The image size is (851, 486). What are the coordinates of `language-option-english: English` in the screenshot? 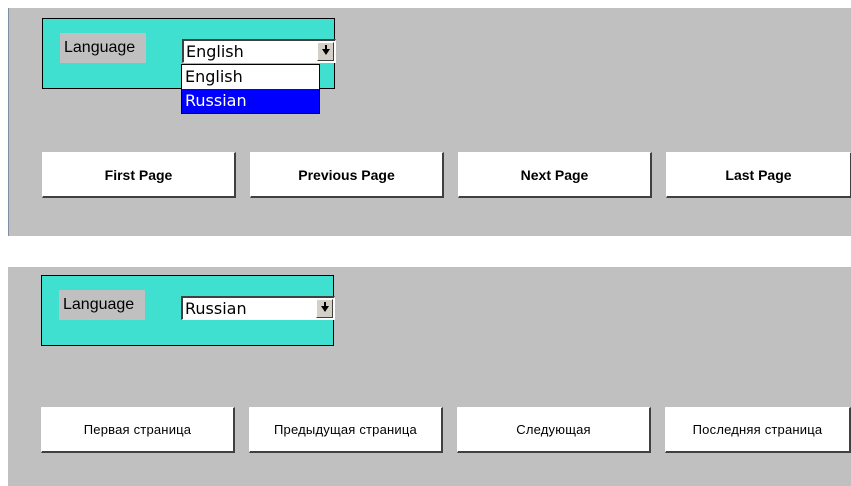 It's located at (250, 77).